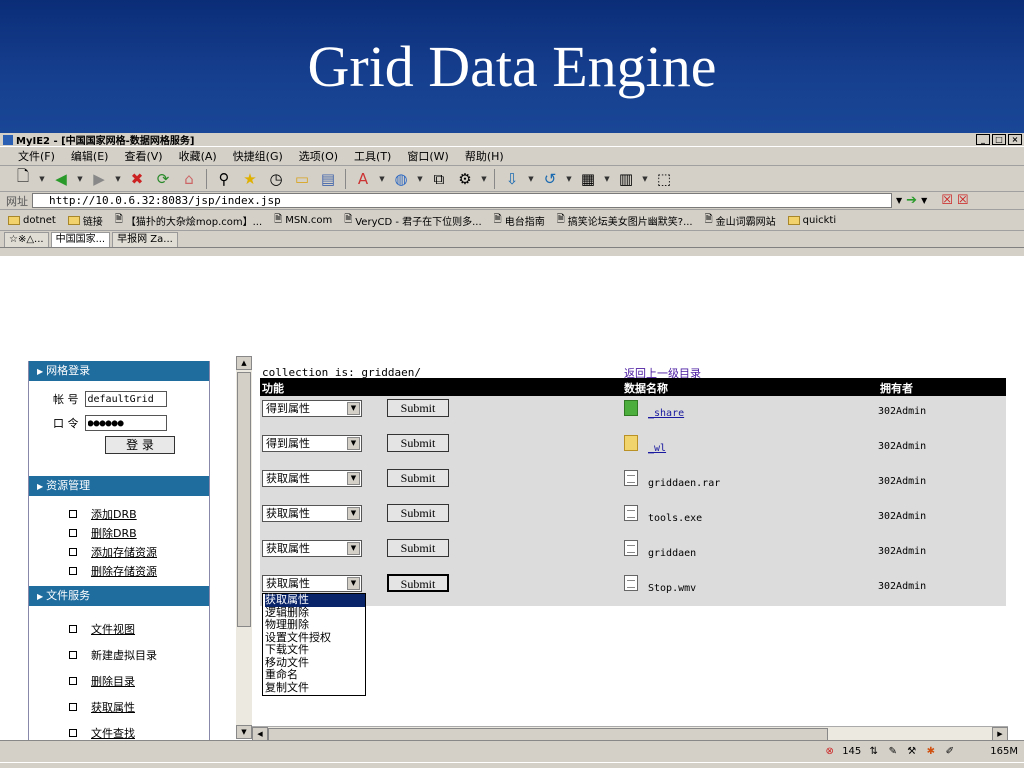 The width and height of the screenshot is (1024, 768). I want to click on refresh-icon: ⟳, so click(163, 179).